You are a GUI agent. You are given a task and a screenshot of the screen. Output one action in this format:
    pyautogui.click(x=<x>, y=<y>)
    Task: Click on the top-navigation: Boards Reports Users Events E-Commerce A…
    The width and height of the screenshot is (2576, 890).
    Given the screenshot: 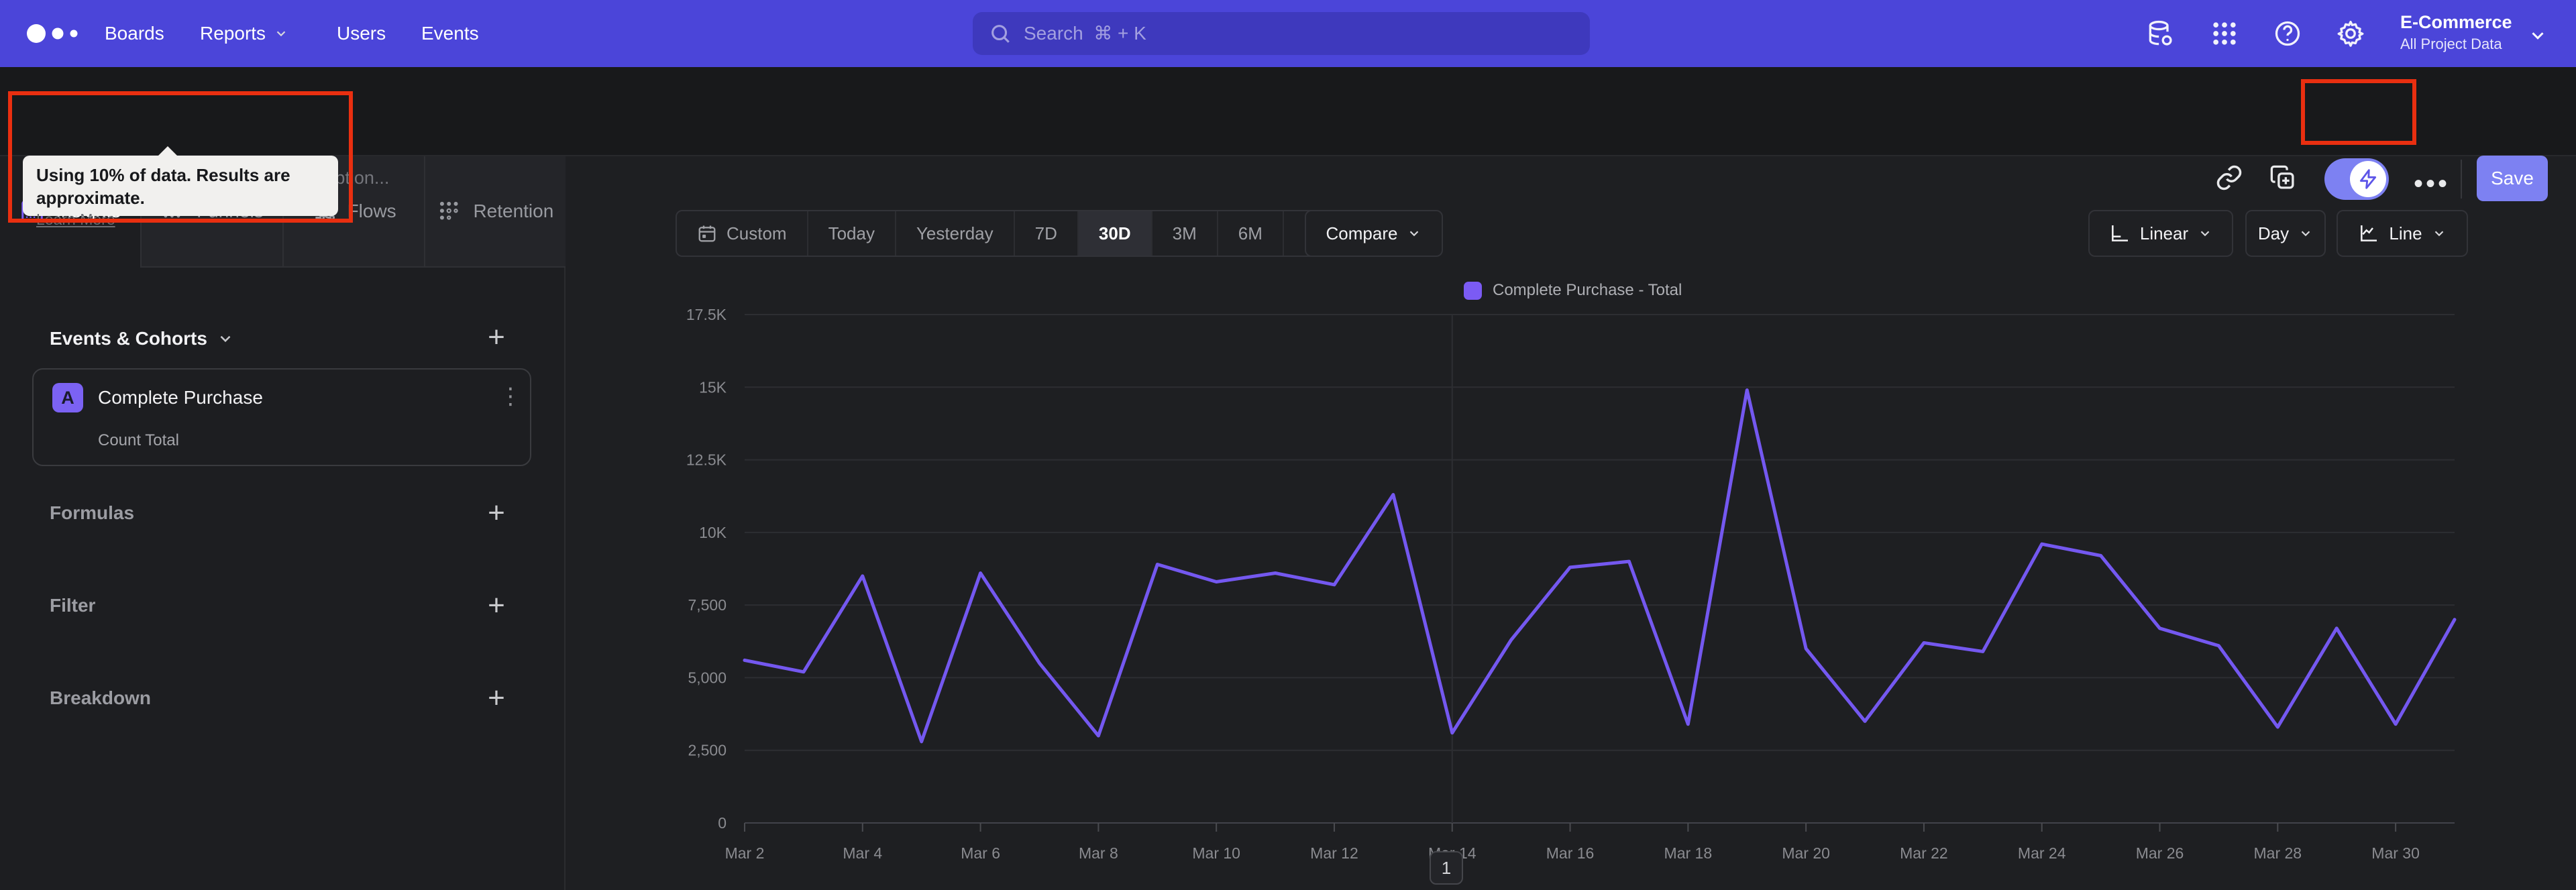 What is the action you would take?
    pyautogui.click(x=1288, y=33)
    